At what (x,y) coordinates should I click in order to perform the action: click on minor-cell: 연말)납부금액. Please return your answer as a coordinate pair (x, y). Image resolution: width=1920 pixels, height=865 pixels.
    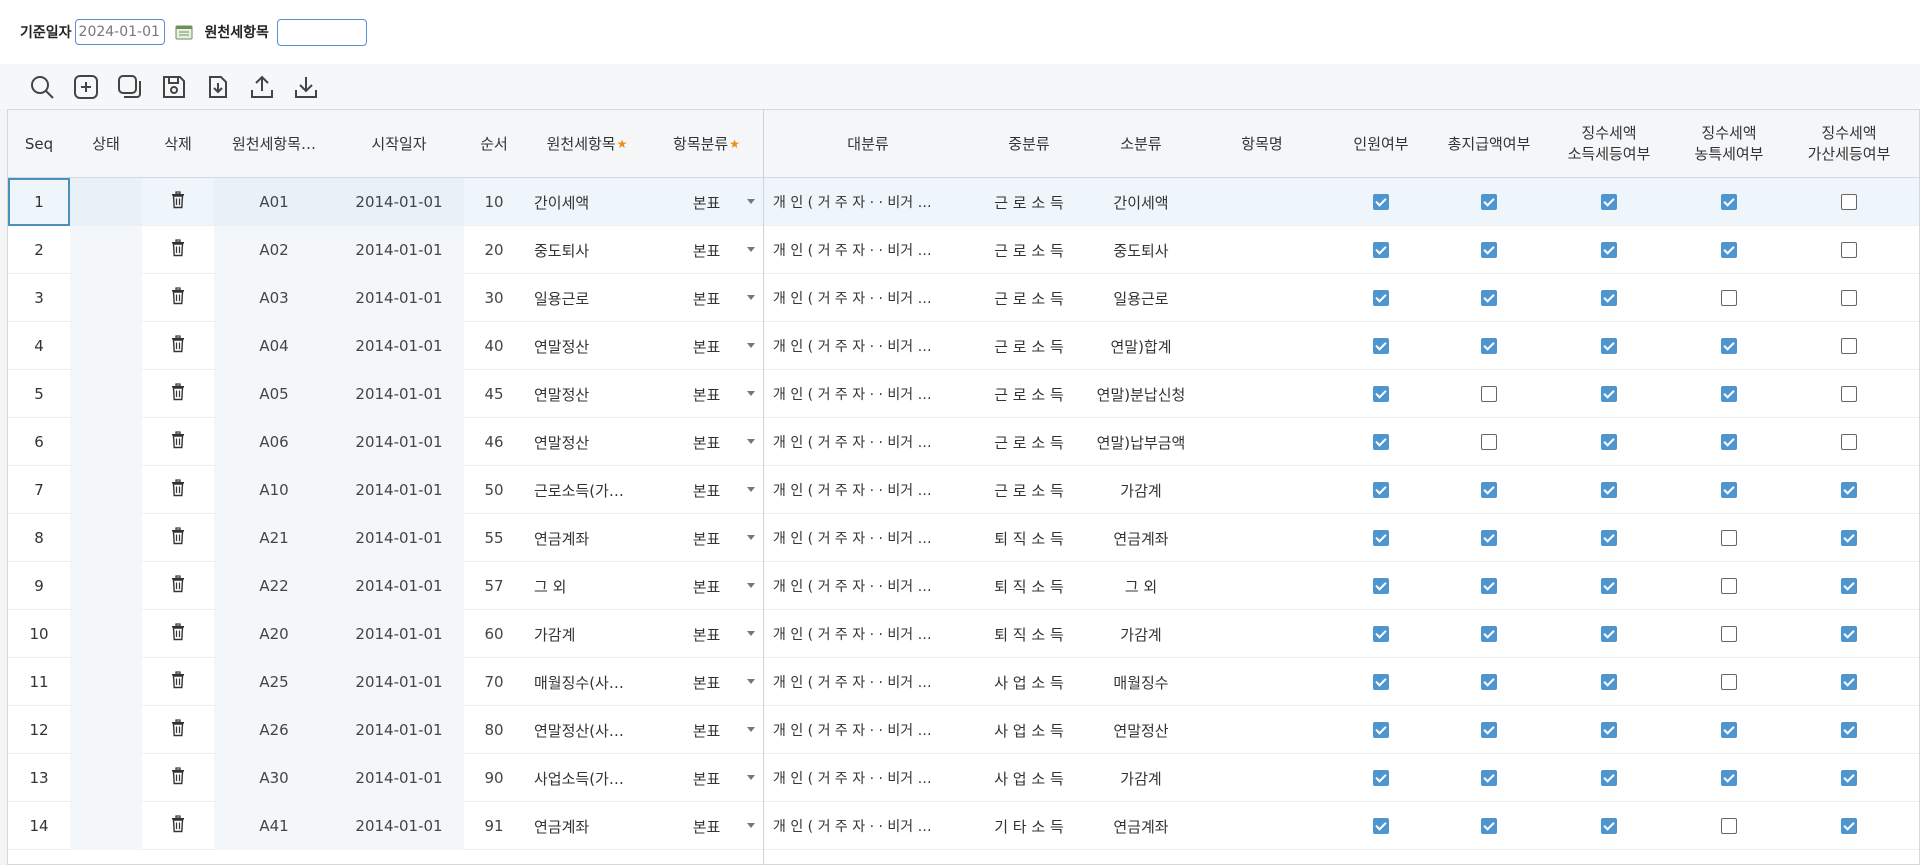
    Looking at the image, I should click on (1141, 442).